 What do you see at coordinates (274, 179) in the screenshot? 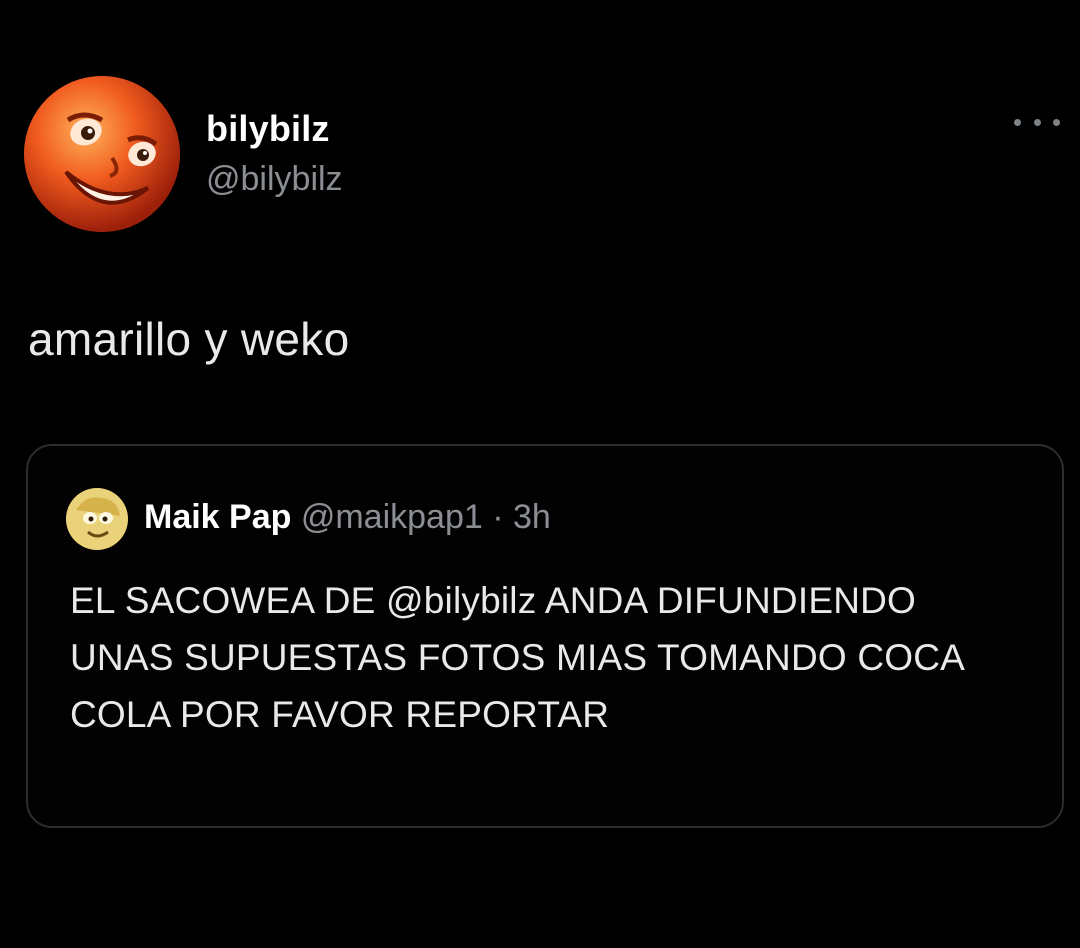
I see `author-handle: @bilybilz` at bounding box center [274, 179].